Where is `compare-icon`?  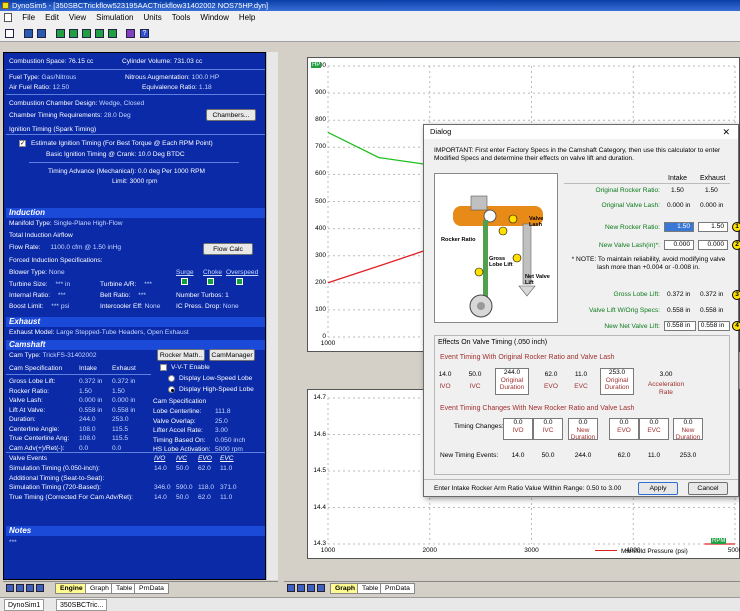
compare-icon is located at coordinates (99, 33).